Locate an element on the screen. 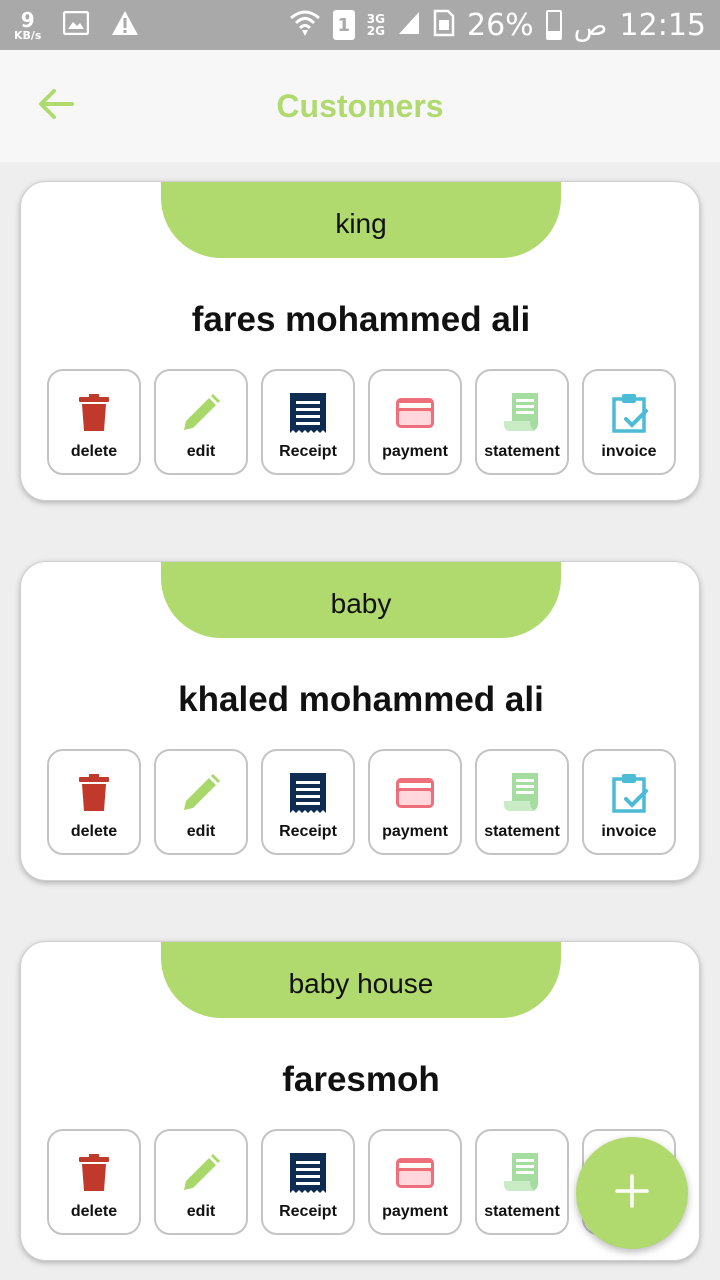  customer-group-label: king is located at coordinates (361, 220).